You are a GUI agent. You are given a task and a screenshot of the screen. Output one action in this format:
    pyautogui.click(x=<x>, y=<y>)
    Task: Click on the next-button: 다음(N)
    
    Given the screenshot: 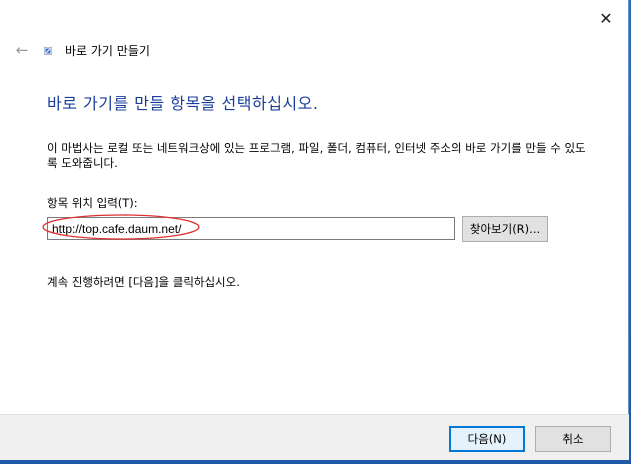 What is the action you would take?
    pyautogui.click(x=487, y=439)
    